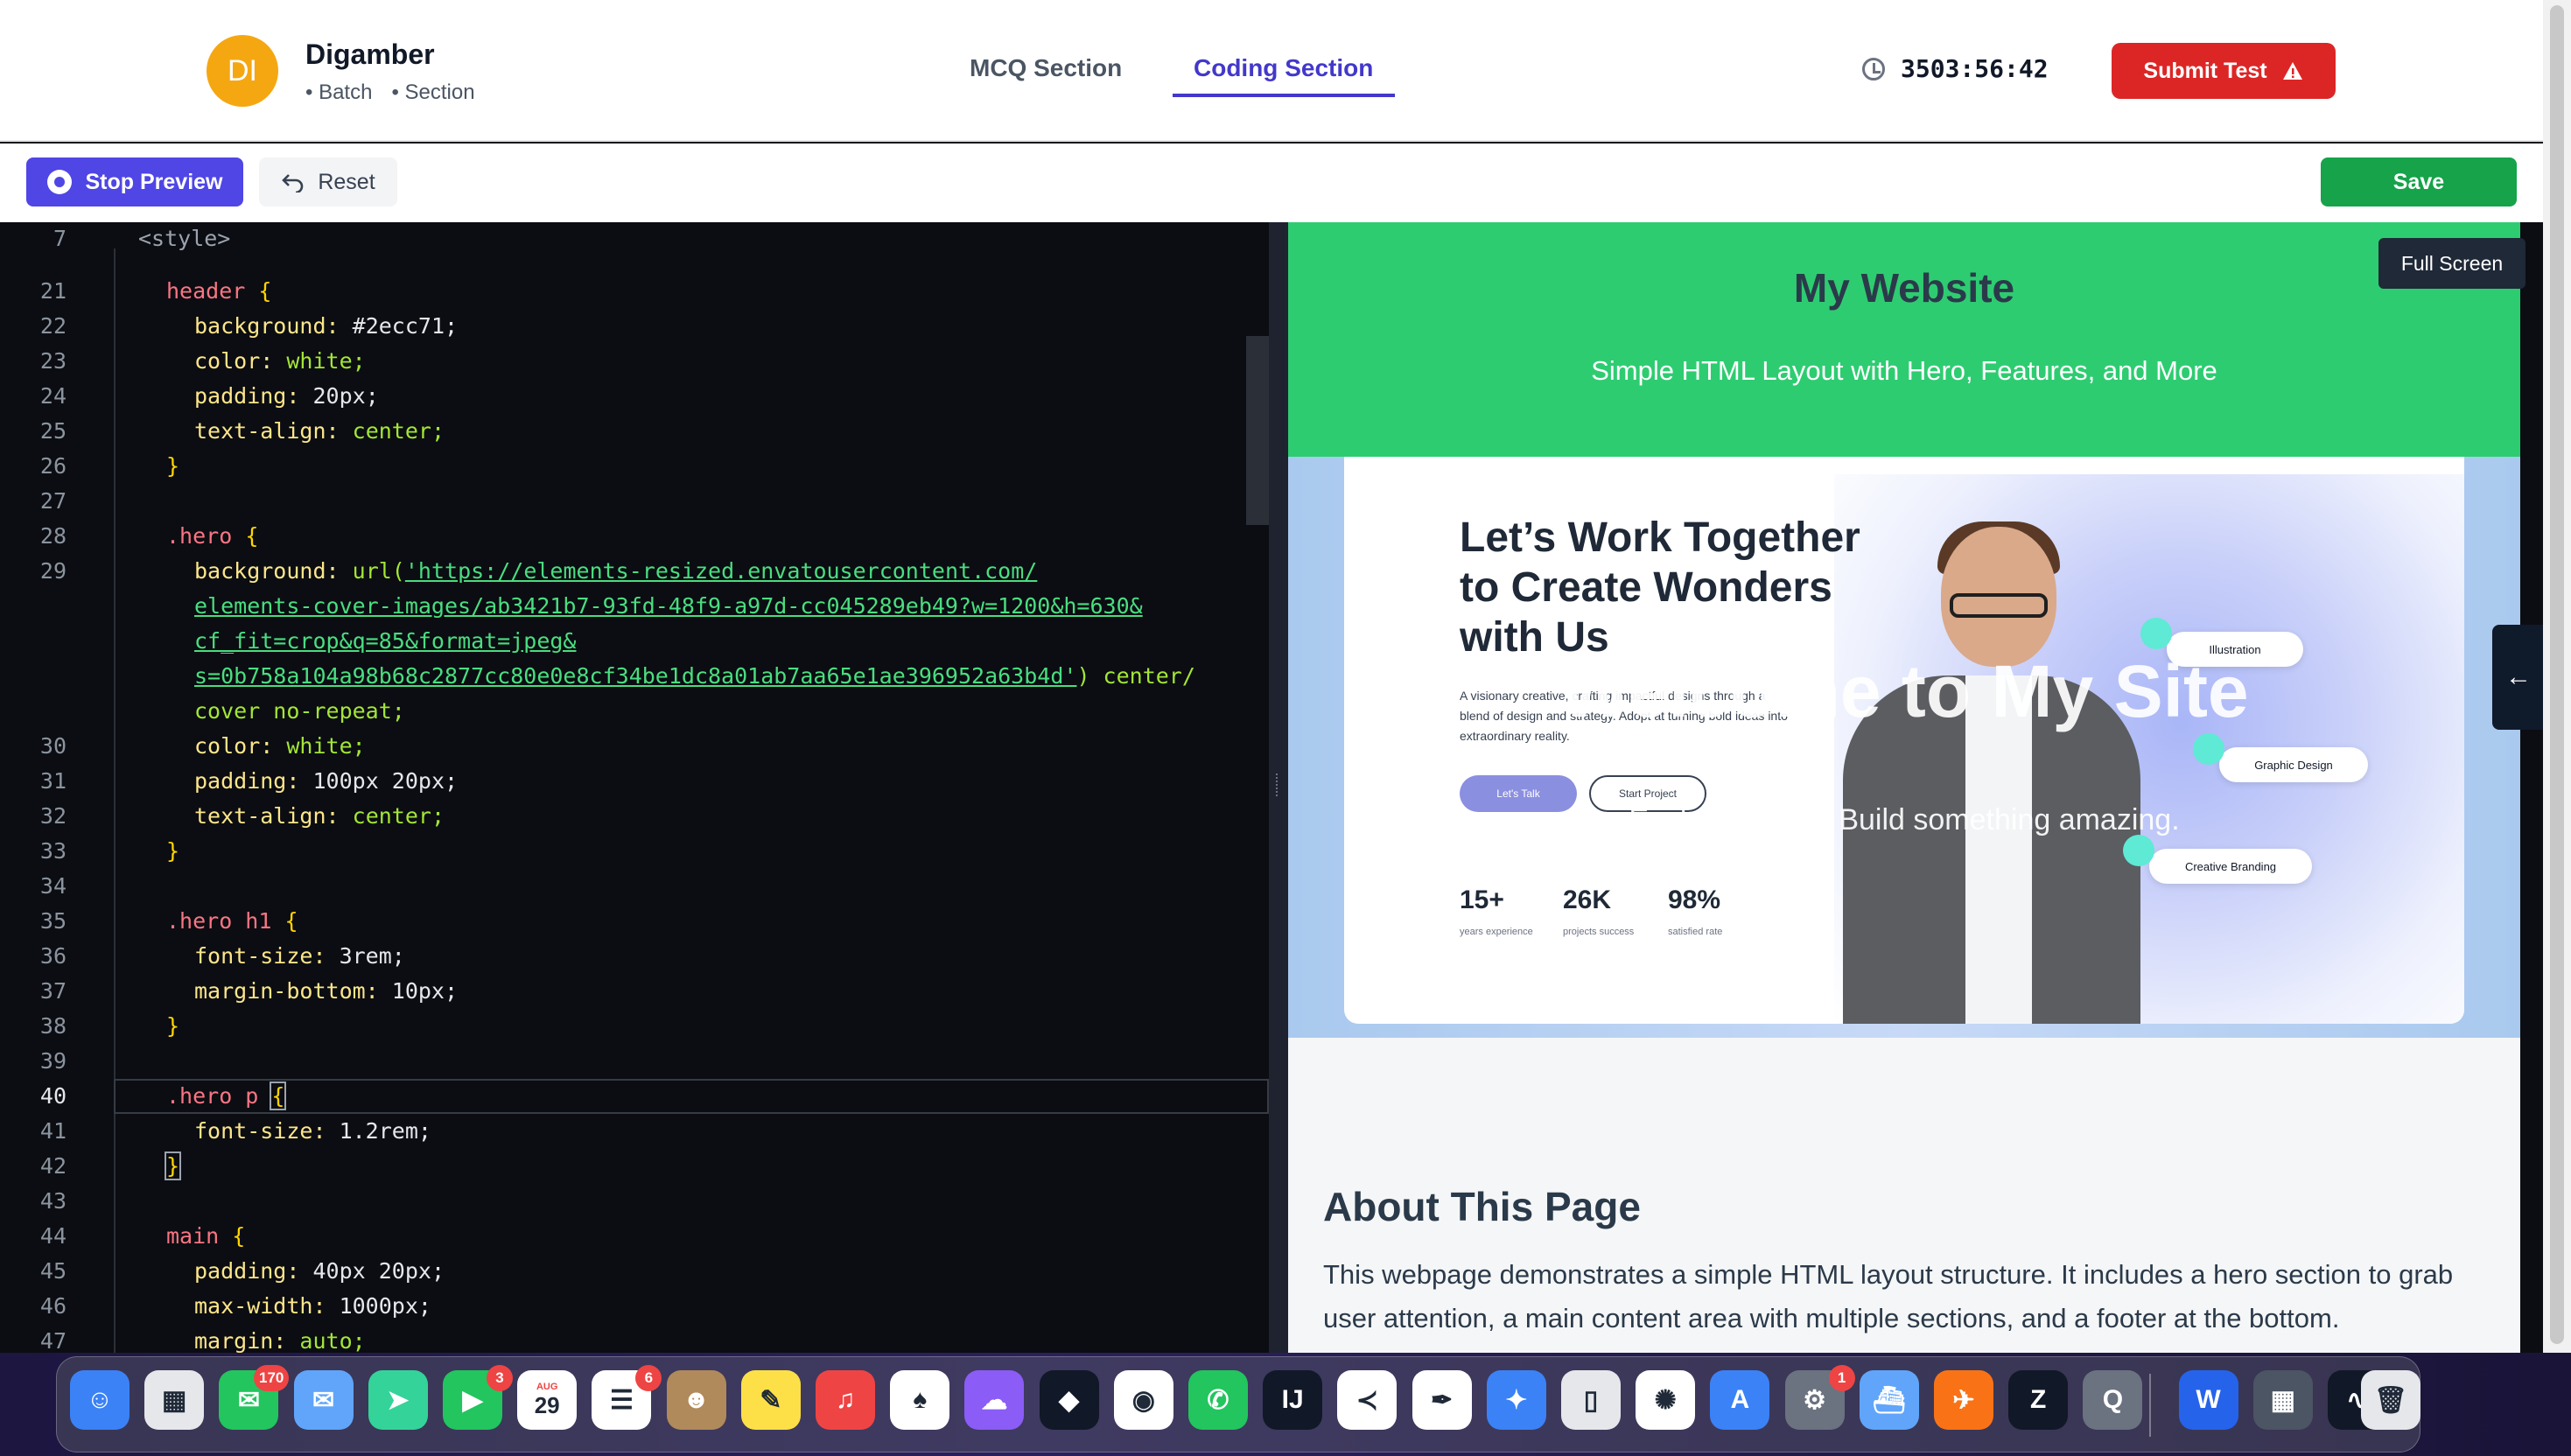  Describe the element at coordinates (53, 431) in the screenshot. I see `line-number: 25` at that location.